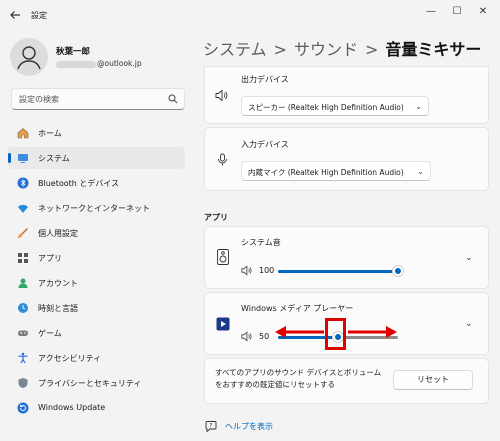 This screenshot has height=441, width=500. I want to click on sidebar-item-label: プライバシーとセキュリティ, so click(90, 383).